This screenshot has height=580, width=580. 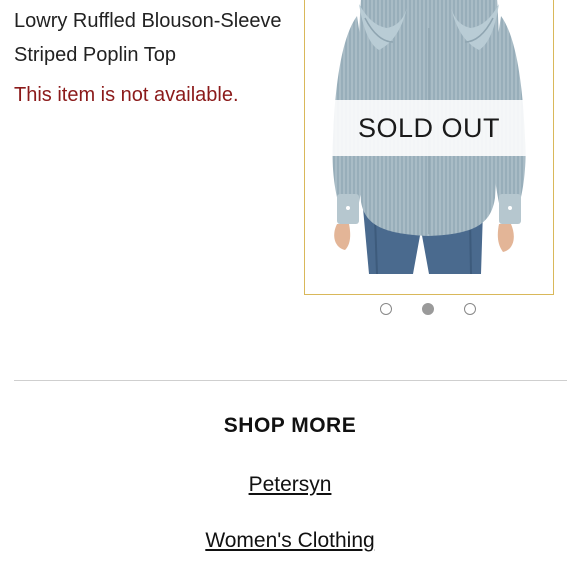 I want to click on product-title-line-1: Lowry Ruffled Blouson-Sleeve, so click(x=148, y=21).